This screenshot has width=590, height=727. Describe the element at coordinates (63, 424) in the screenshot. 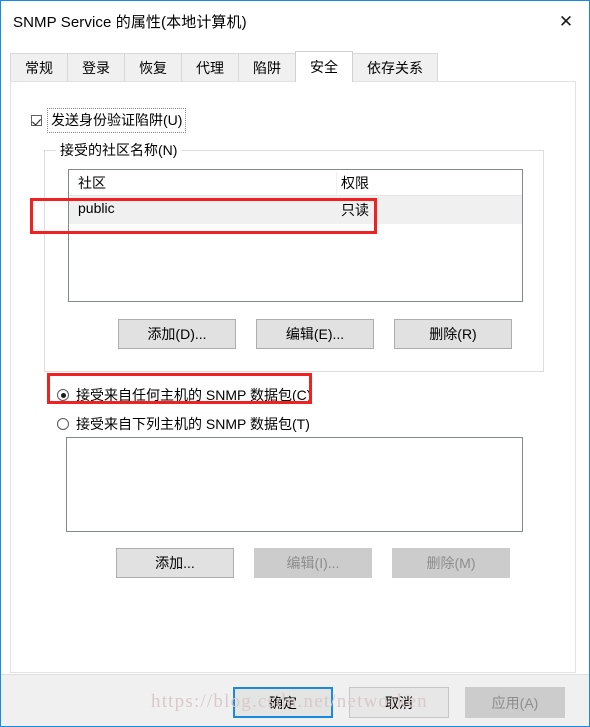

I see `radio-unselected-icon` at that location.